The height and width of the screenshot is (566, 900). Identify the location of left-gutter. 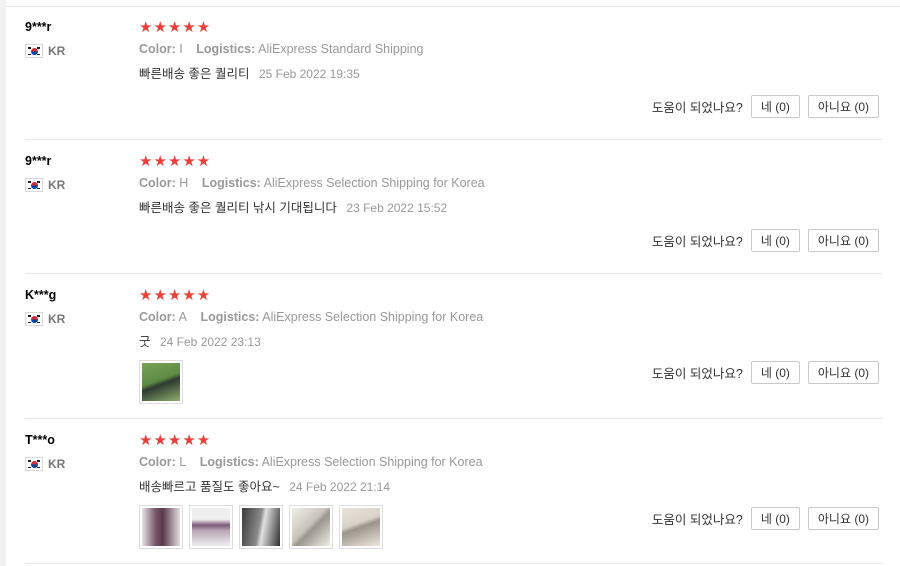
(3, 283).